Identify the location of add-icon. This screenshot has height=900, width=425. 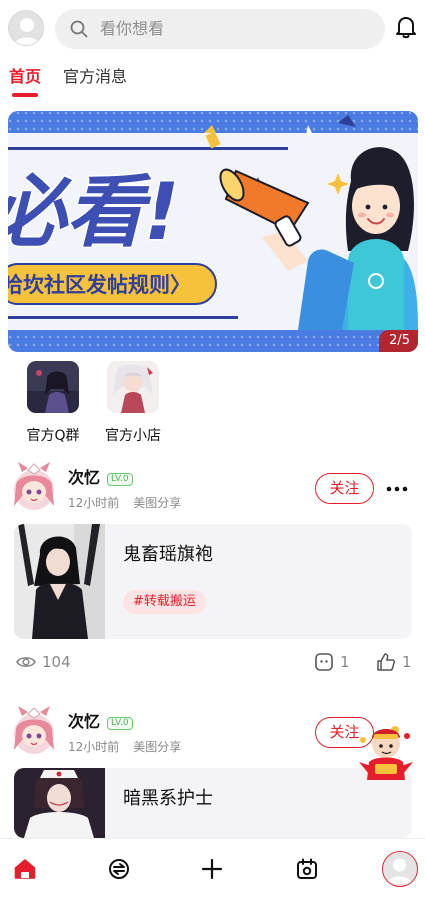
(212, 869).